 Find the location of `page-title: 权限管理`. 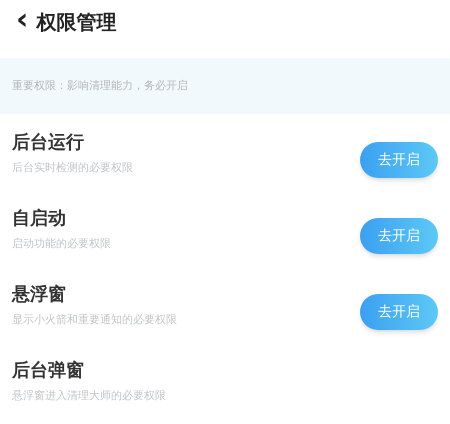

page-title: 权限管理 is located at coordinates (76, 22).